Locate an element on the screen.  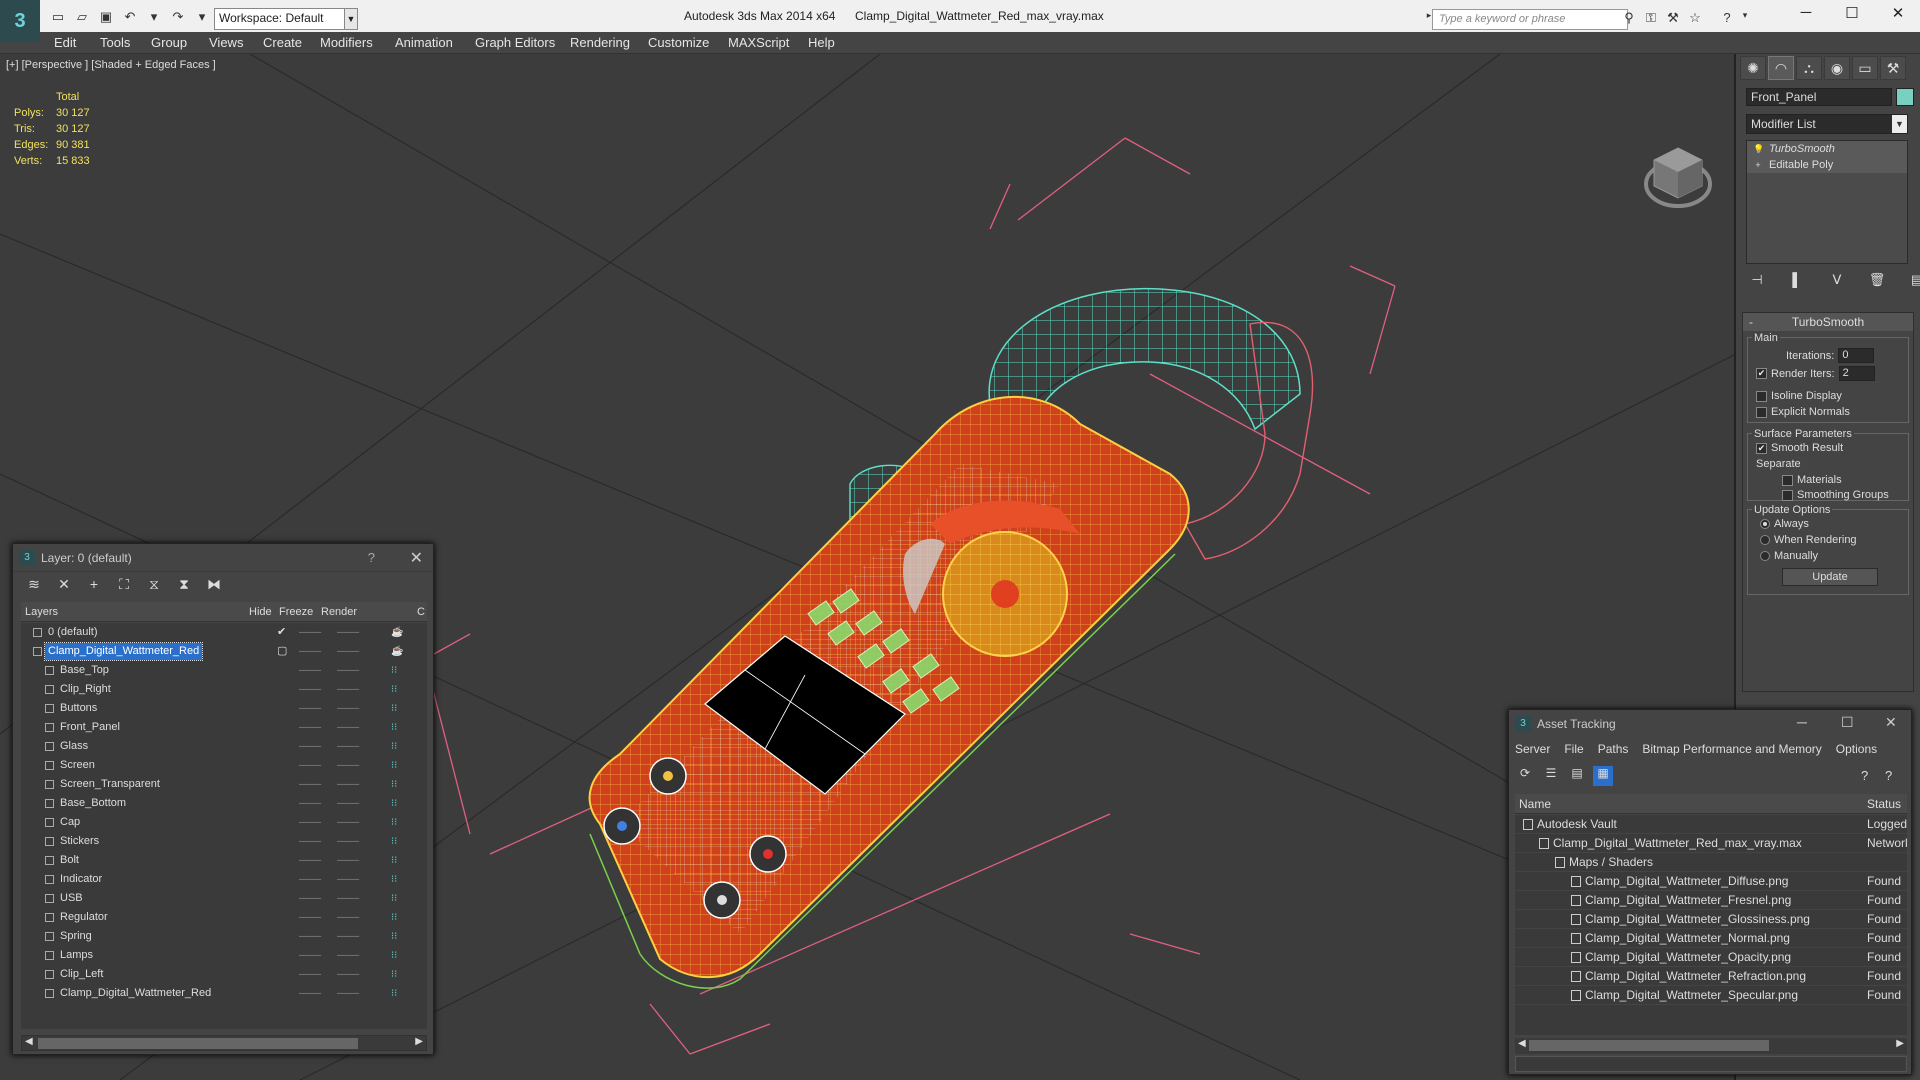
asset-name: Clamp_Digital_Wattmeter_Diffuse.png is located at coordinates (1686, 881).